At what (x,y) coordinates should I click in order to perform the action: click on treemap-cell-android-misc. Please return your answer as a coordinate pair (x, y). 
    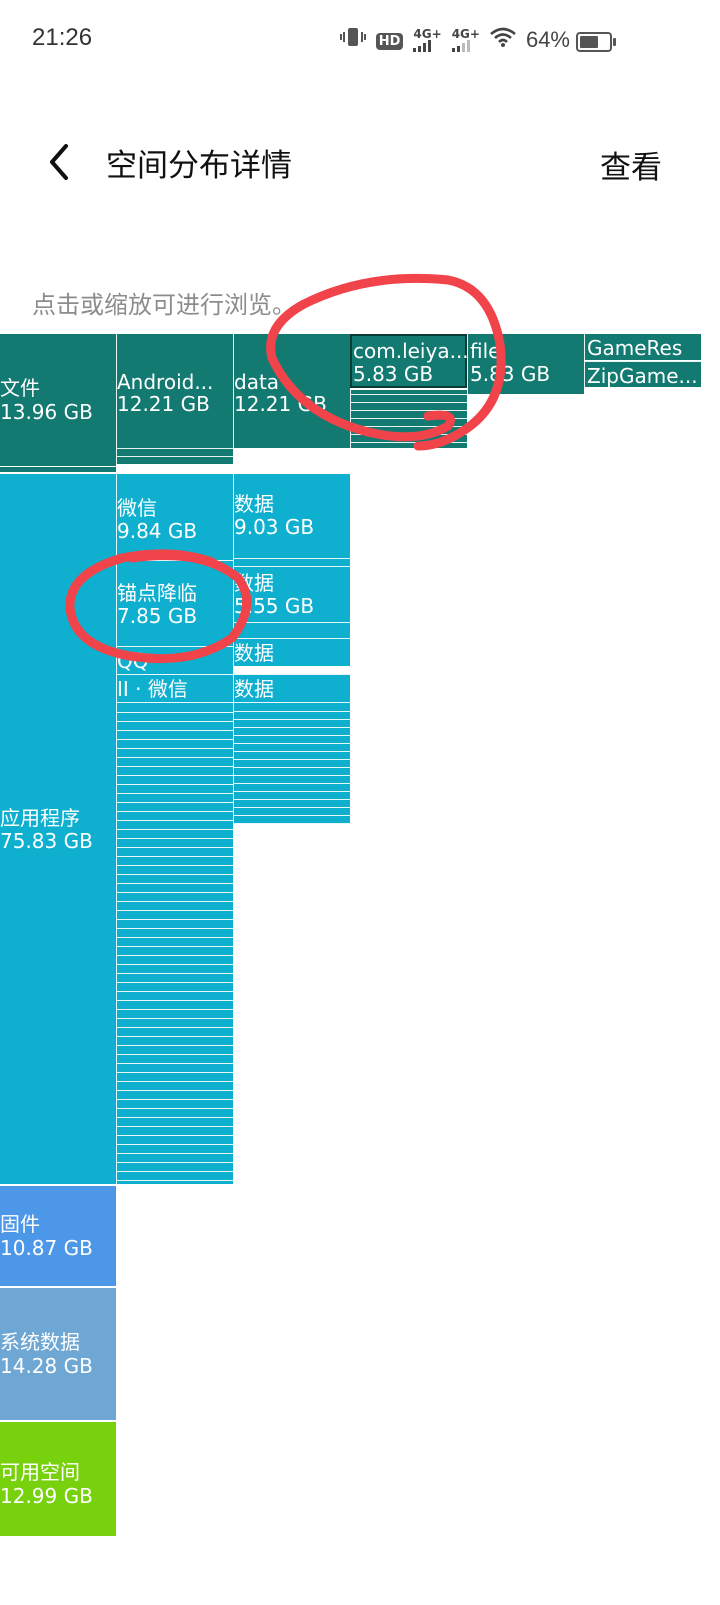
    Looking at the image, I should click on (174, 456).